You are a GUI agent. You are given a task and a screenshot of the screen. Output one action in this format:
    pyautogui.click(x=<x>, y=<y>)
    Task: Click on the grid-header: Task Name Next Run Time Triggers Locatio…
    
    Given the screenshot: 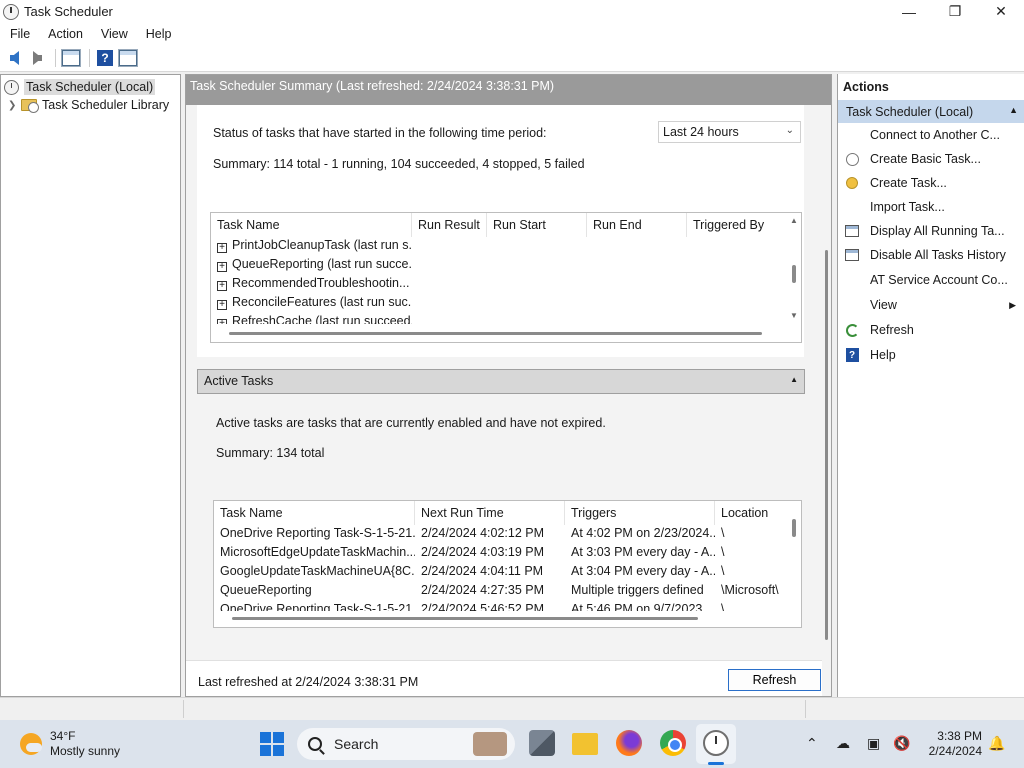 What is the action you would take?
    pyautogui.click(x=501, y=513)
    